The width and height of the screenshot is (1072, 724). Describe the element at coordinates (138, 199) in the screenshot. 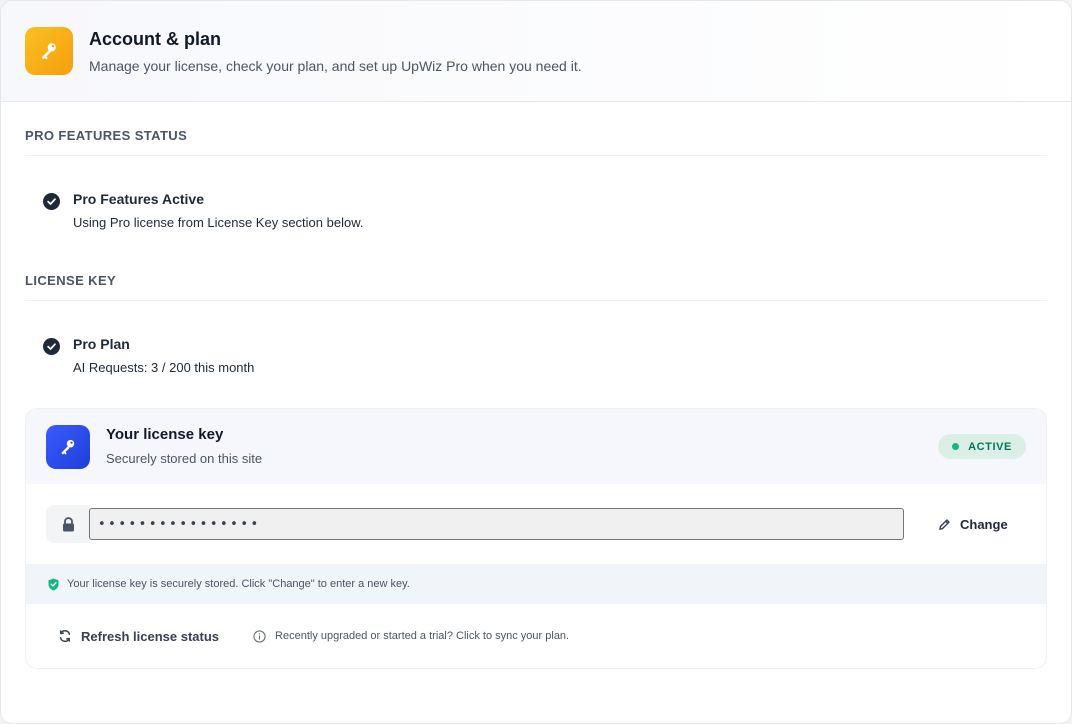

I see `pro-features-title: Pro Features Active` at that location.